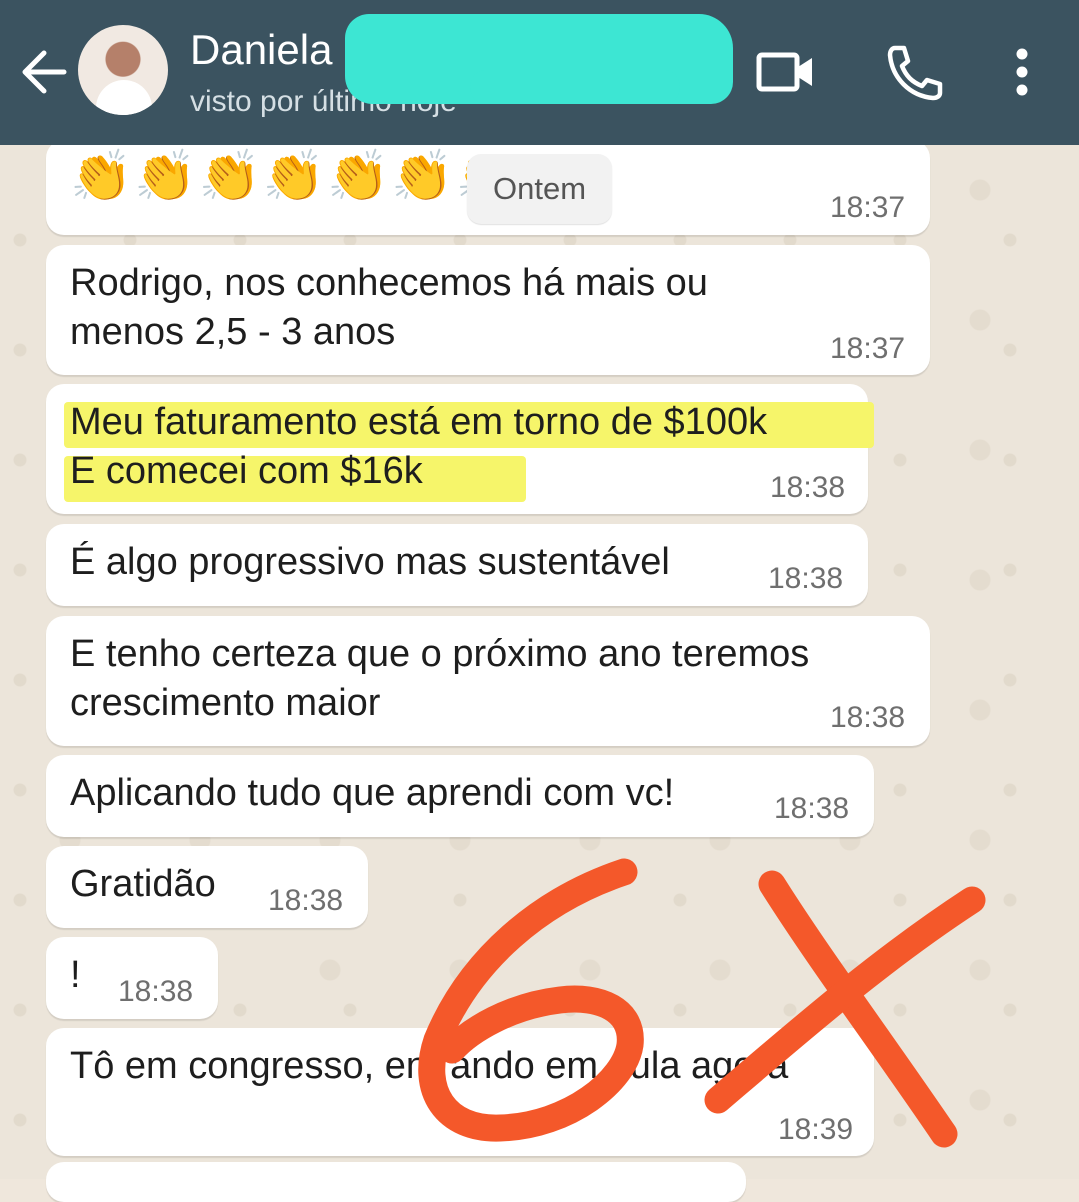  Describe the element at coordinates (233, 332) in the screenshot. I see `message-line: menos 2,5 - 3 anos` at that location.